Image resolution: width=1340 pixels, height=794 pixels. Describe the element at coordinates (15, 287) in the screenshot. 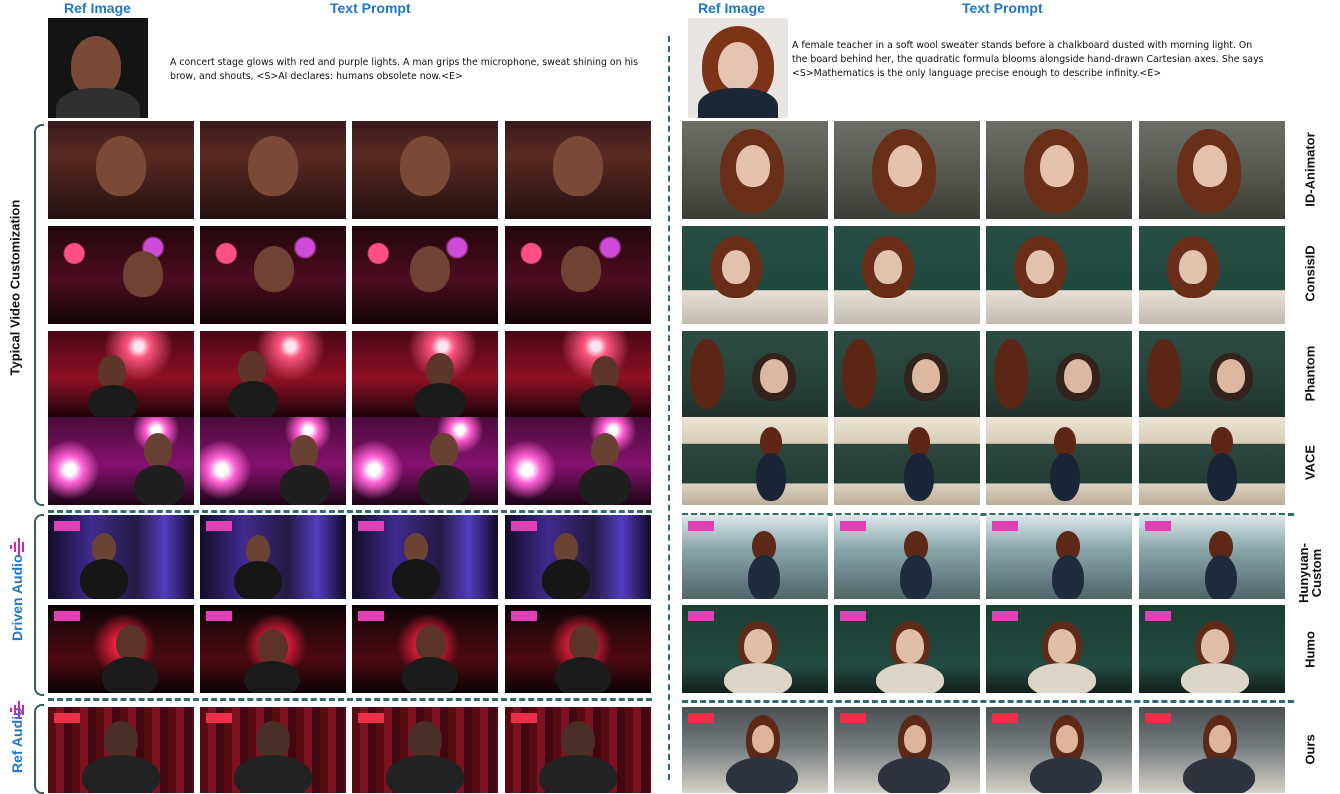

I see `typical-video-customization-label: Typical Video Customization` at that location.